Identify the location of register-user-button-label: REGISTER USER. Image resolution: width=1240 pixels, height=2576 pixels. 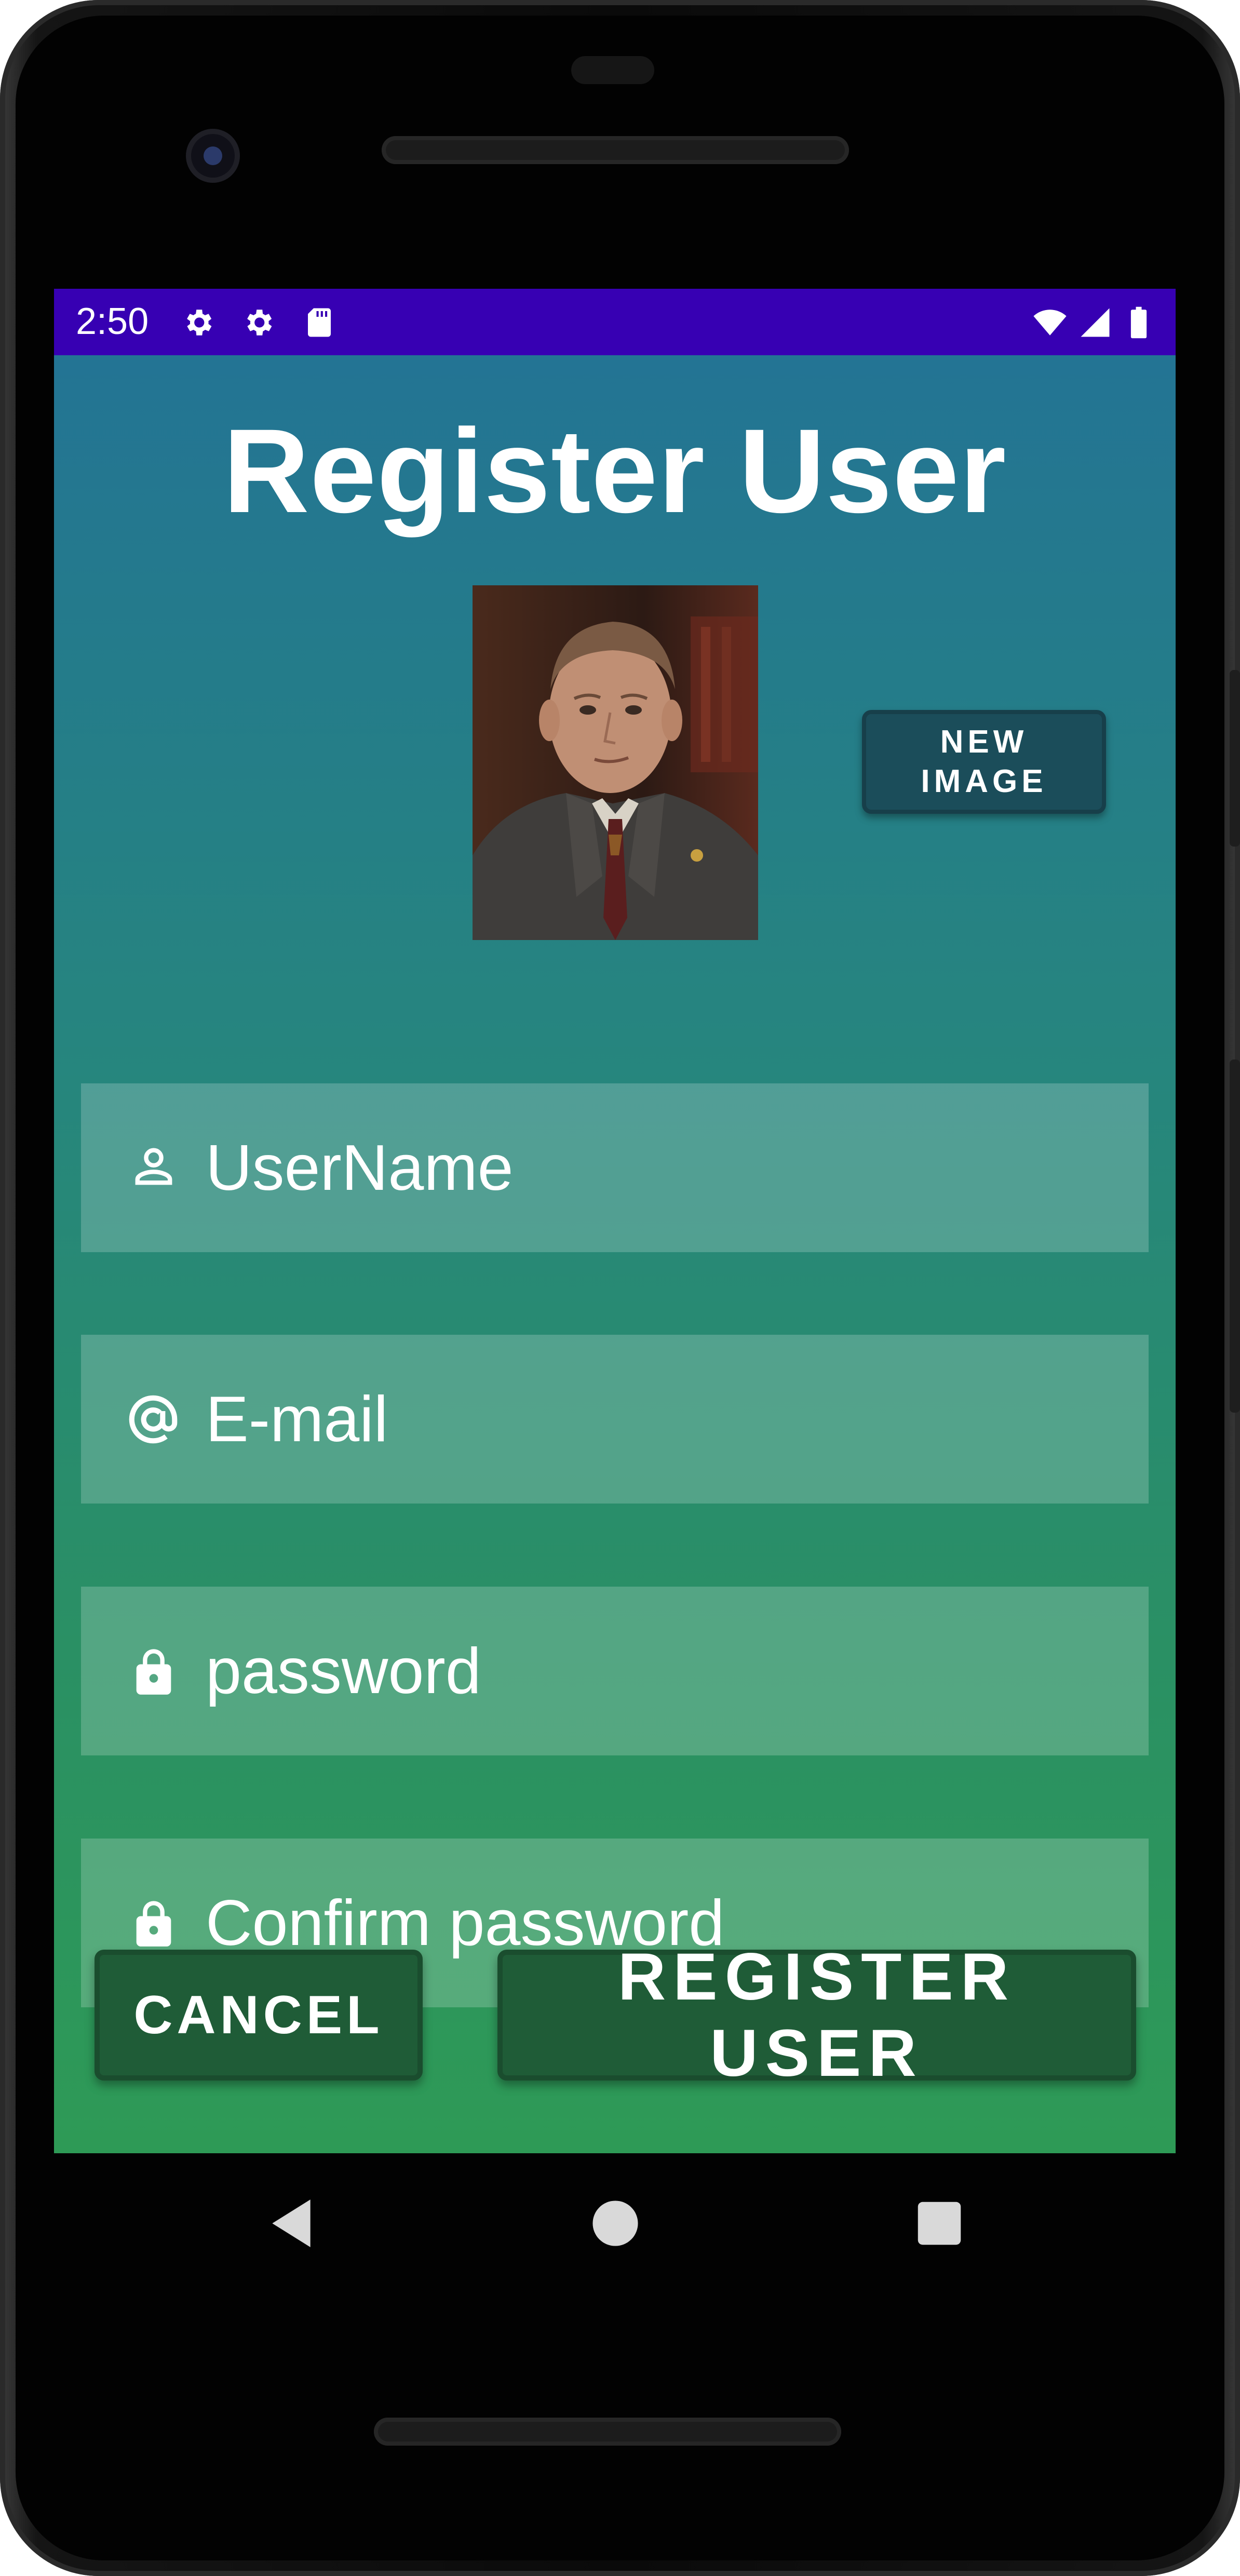
(816, 2015).